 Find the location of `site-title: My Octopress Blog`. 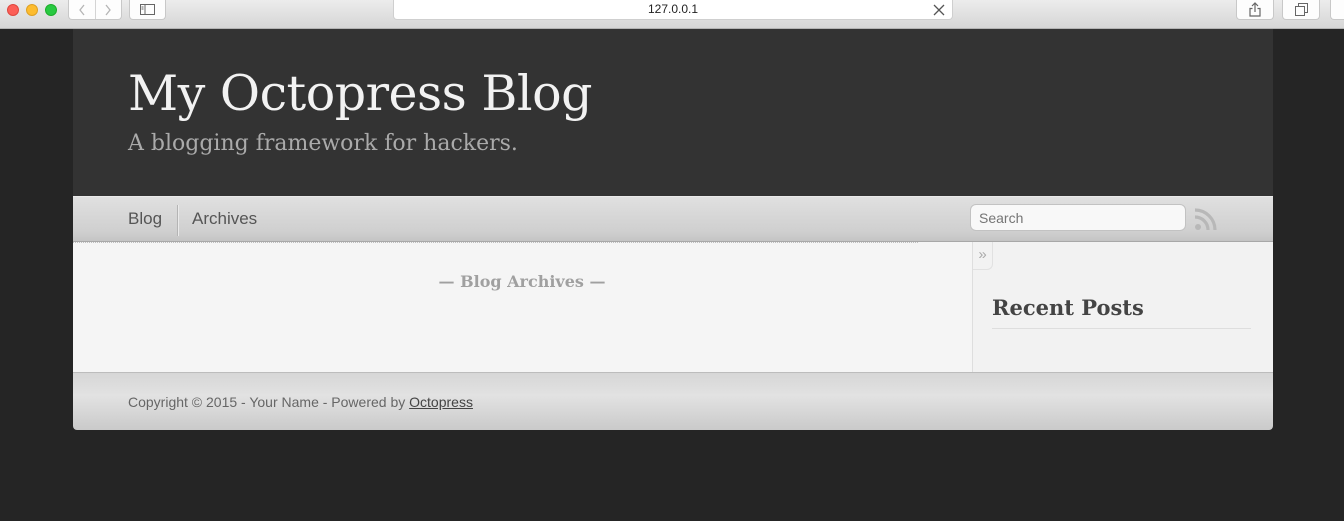

site-title: My Octopress Blog is located at coordinates (360, 93).